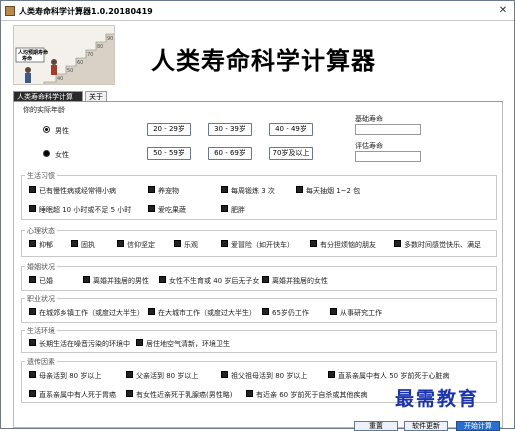 Image resolution: width=515 pixels, height=431 pixels. Describe the element at coordinates (478, 426) in the screenshot. I see `calculate-button: 开始计算` at that location.